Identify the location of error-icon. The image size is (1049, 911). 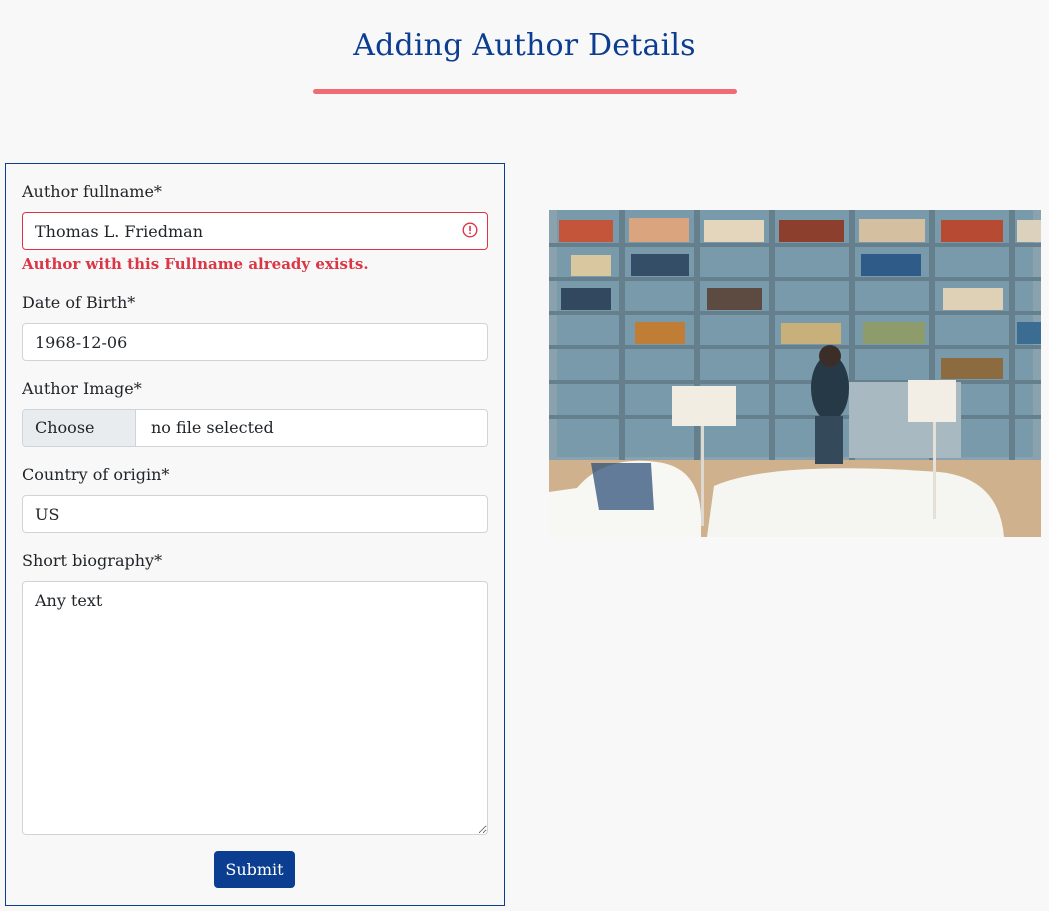
(470, 230).